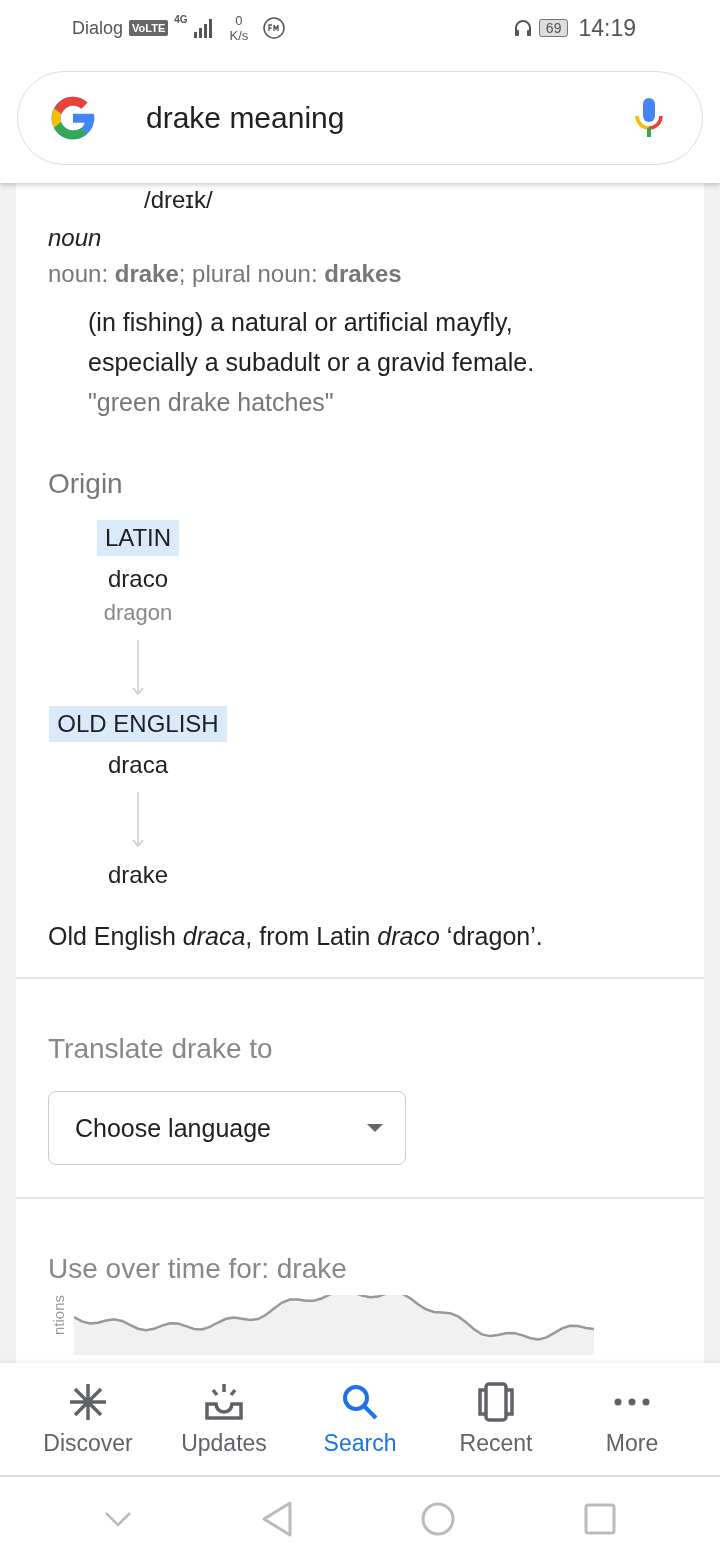  What do you see at coordinates (138, 538) in the screenshot?
I see `language-label: LATIN` at bounding box center [138, 538].